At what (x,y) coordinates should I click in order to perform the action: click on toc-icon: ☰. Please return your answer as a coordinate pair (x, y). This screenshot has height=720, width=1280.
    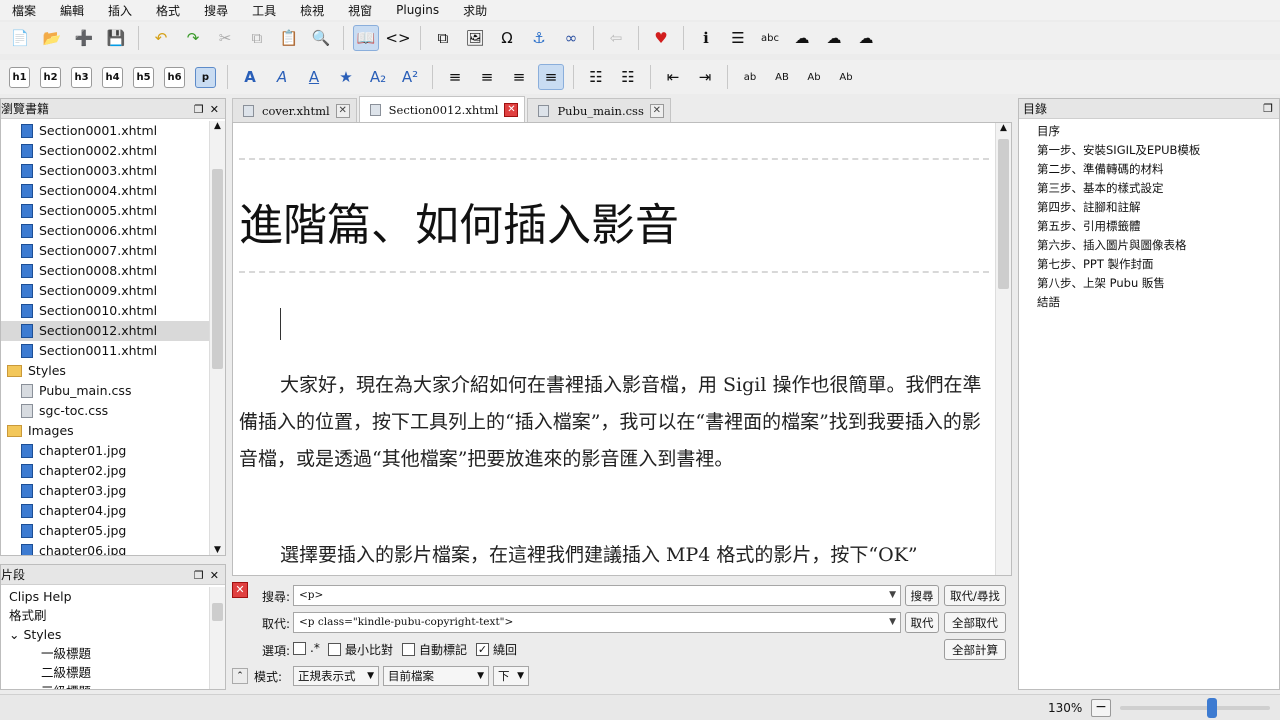
    Looking at the image, I should click on (738, 38).